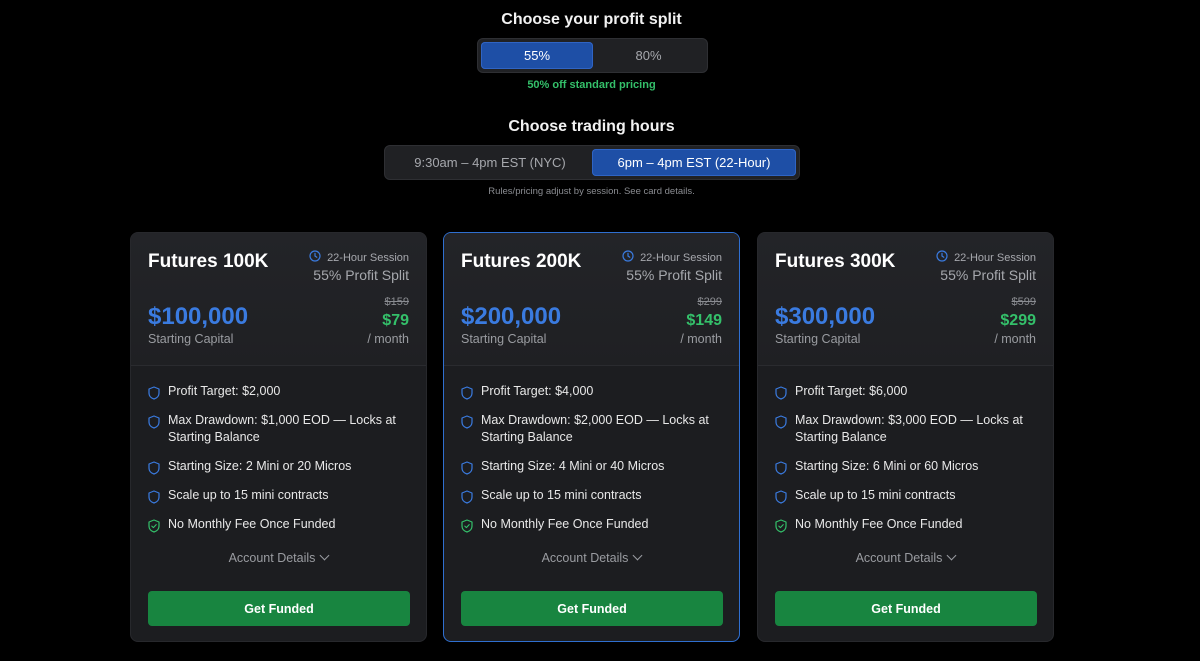 The width and height of the screenshot is (1200, 661). I want to click on feature-item: Starting Size: 6 Mini or 60 Micros, so click(906, 466).